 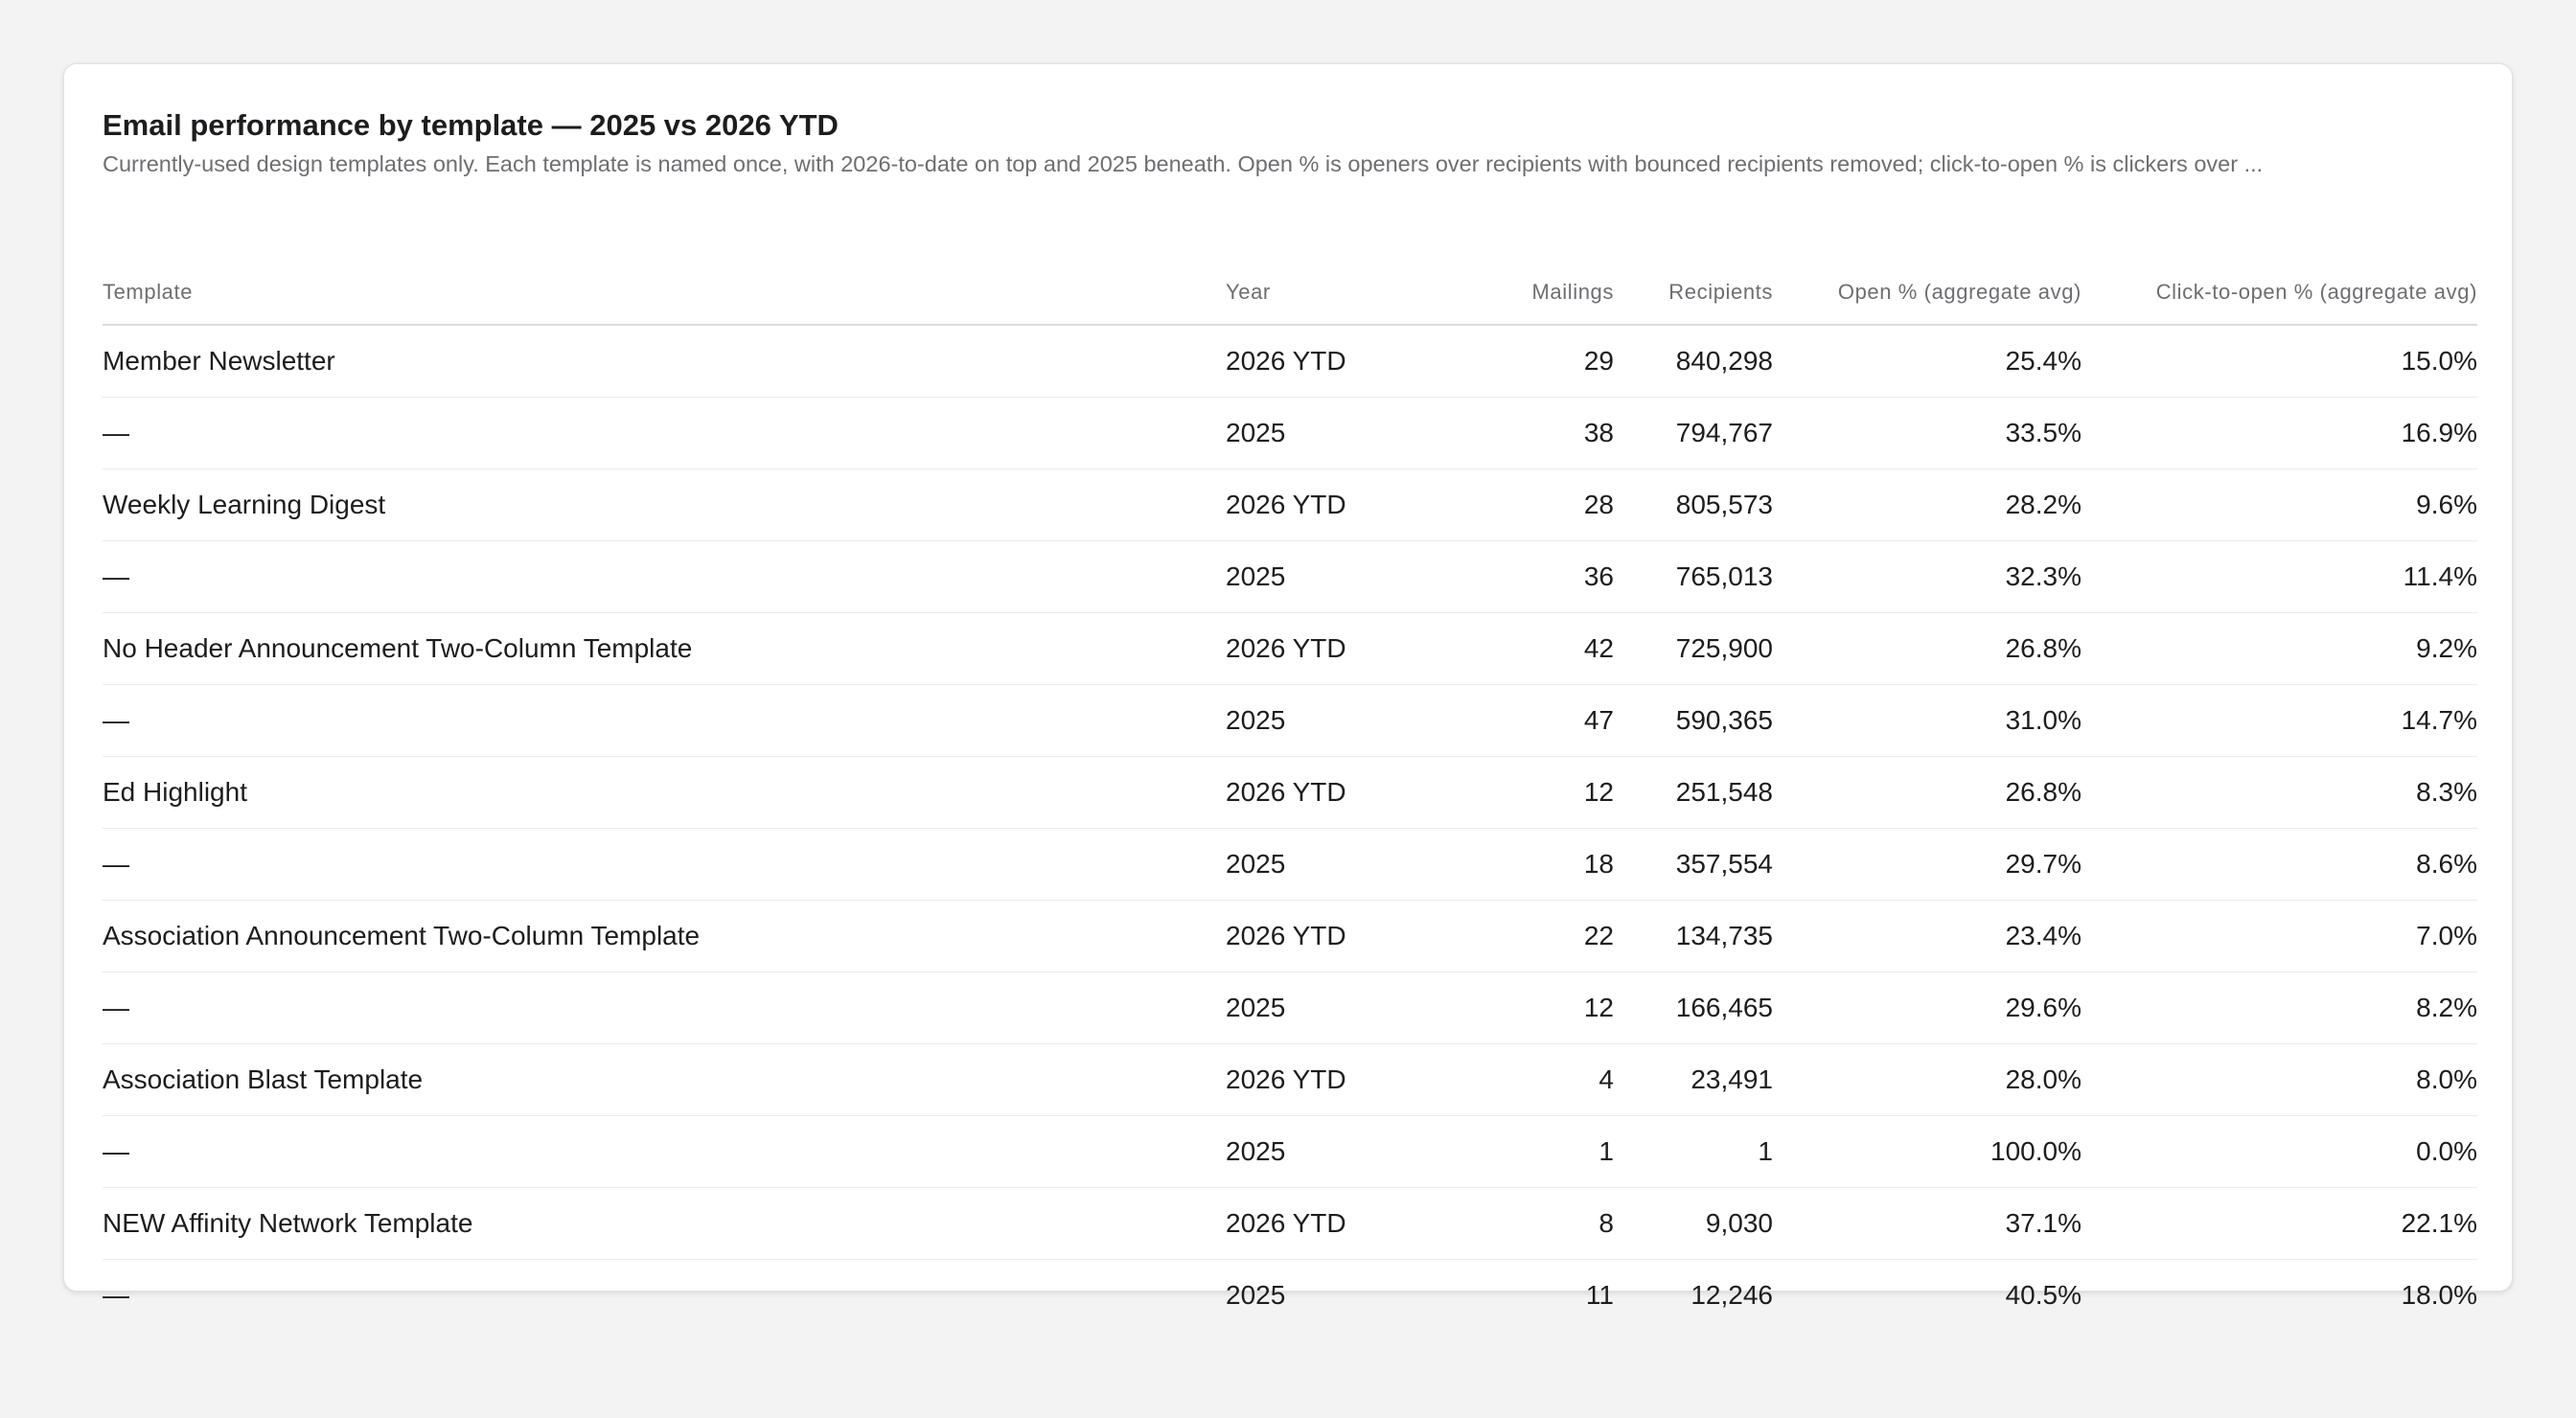 What do you see at coordinates (1927, 720) in the screenshot?
I see `cell-open-rate: 31.0%` at bounding box center [1927, 720].